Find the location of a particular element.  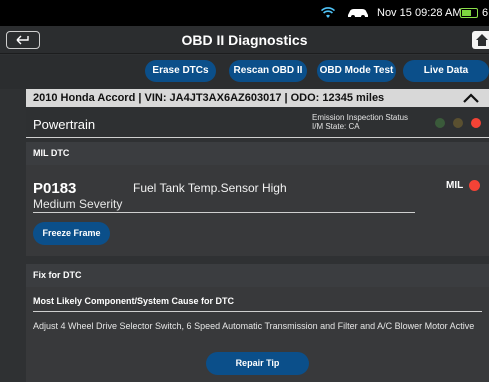

repair-tip-button: Repair Tip is located at coordinates (257, 363).